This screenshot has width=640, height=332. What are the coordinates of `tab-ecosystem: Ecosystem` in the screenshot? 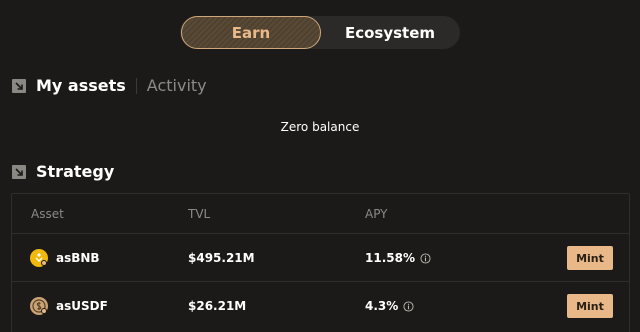 It's located at (390, 32).